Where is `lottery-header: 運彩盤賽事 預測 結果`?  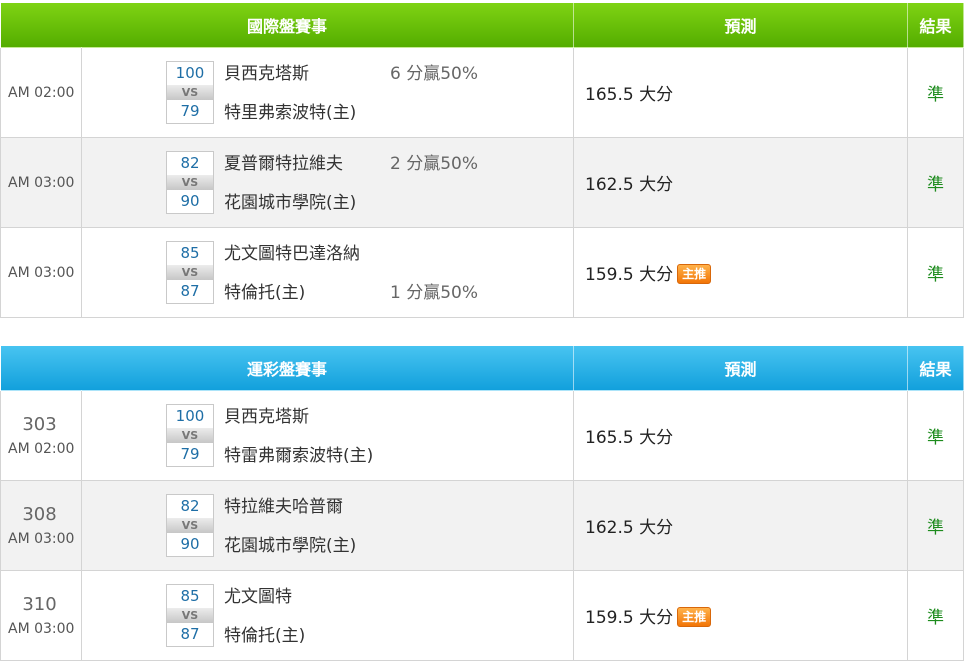 lottery-header: 運彩盤賽事 預測 結果 is located at coordinates (482, 368).